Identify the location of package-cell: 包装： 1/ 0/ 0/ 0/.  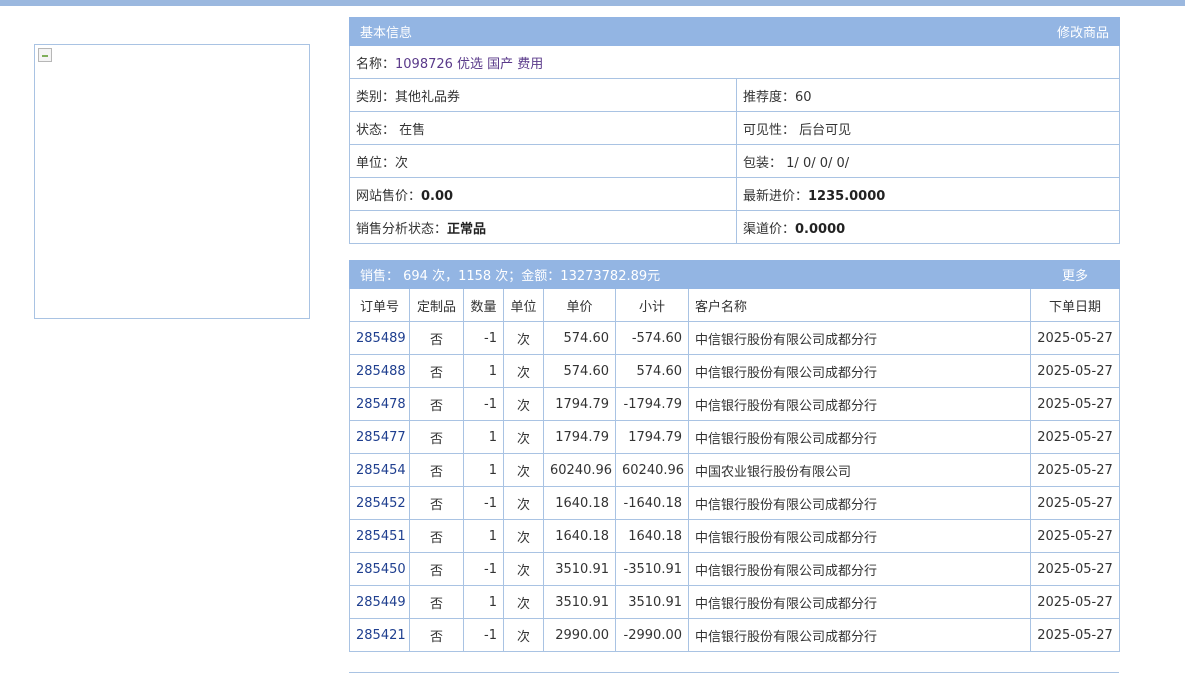
(928, 161).